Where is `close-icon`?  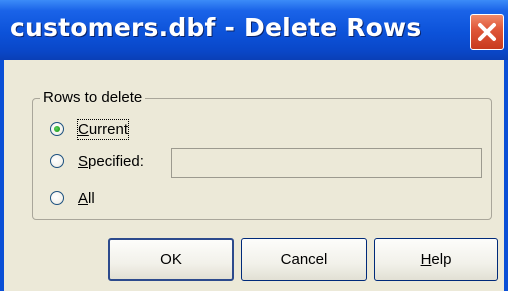 close-icon is located at coordinates (487, 32).